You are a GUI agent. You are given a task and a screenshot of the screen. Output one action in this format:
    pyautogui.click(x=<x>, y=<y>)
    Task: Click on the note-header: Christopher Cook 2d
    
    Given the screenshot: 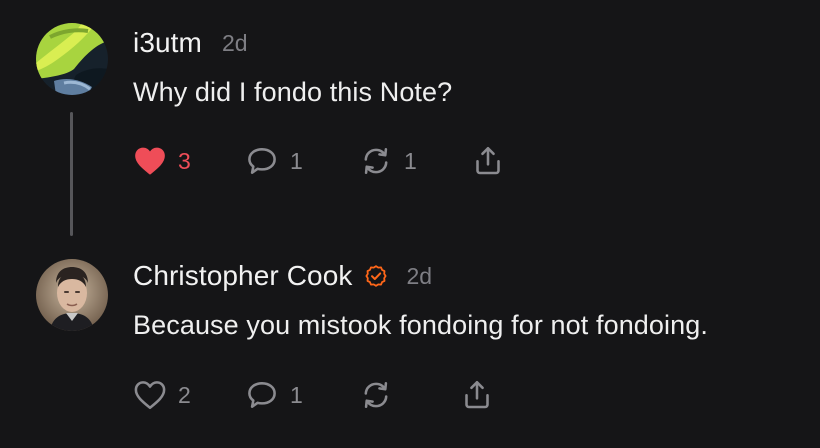 What is the action you would take?
    pyautogui.click(x=282, y=276)
    